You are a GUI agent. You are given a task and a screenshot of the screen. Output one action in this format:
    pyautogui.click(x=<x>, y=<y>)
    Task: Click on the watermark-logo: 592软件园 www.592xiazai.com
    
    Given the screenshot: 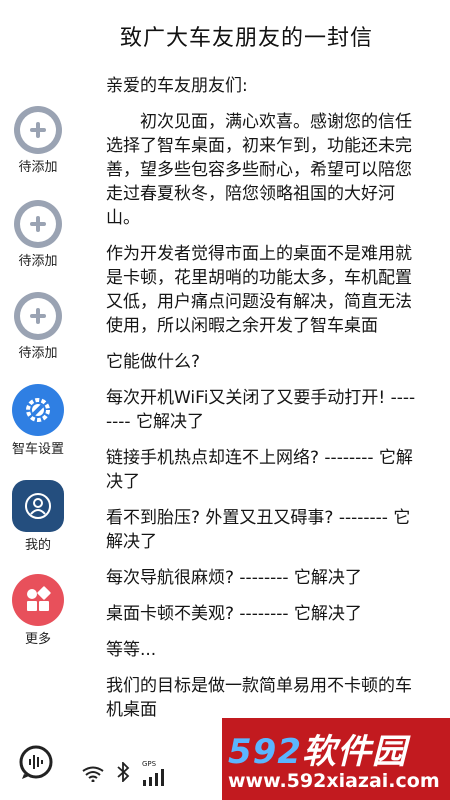 What is the action you would take?
    pyautogui.click(x=336, y=759)
    